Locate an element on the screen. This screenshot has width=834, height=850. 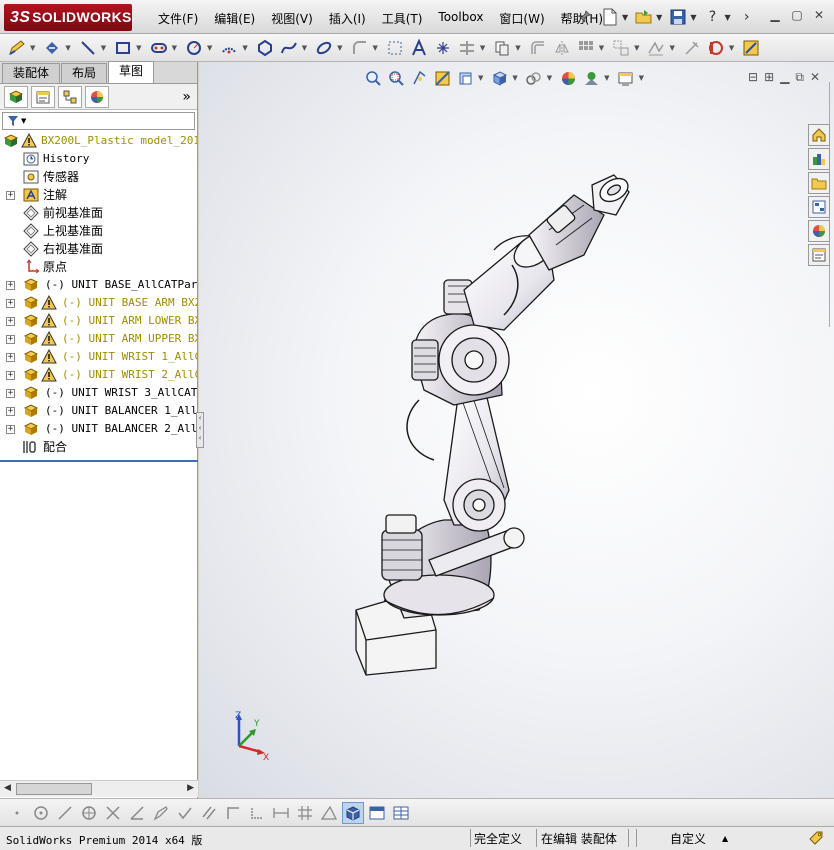
parallel-icon is located at coordinates (209, 813).